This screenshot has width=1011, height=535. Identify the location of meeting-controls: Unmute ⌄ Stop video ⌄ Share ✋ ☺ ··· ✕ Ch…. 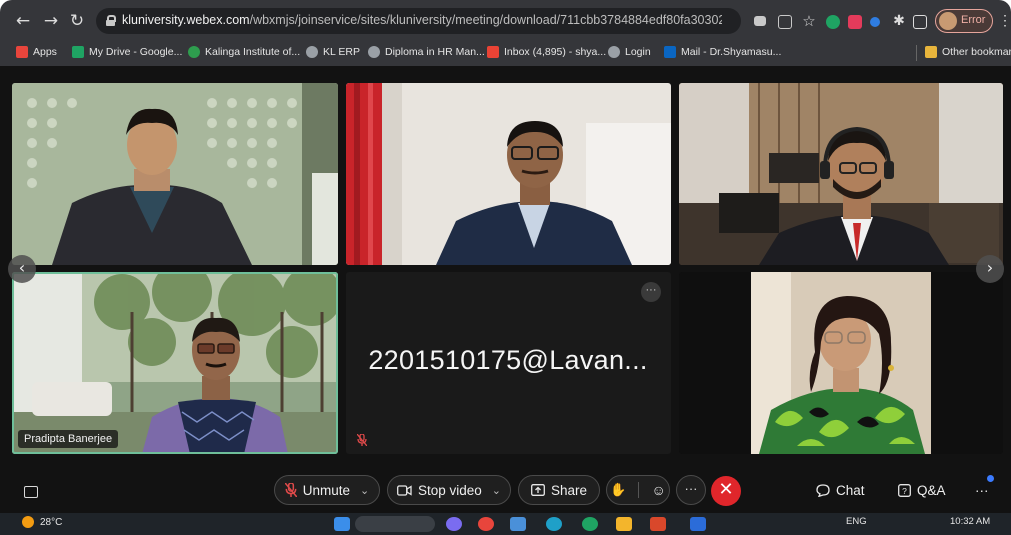
(505, 488).